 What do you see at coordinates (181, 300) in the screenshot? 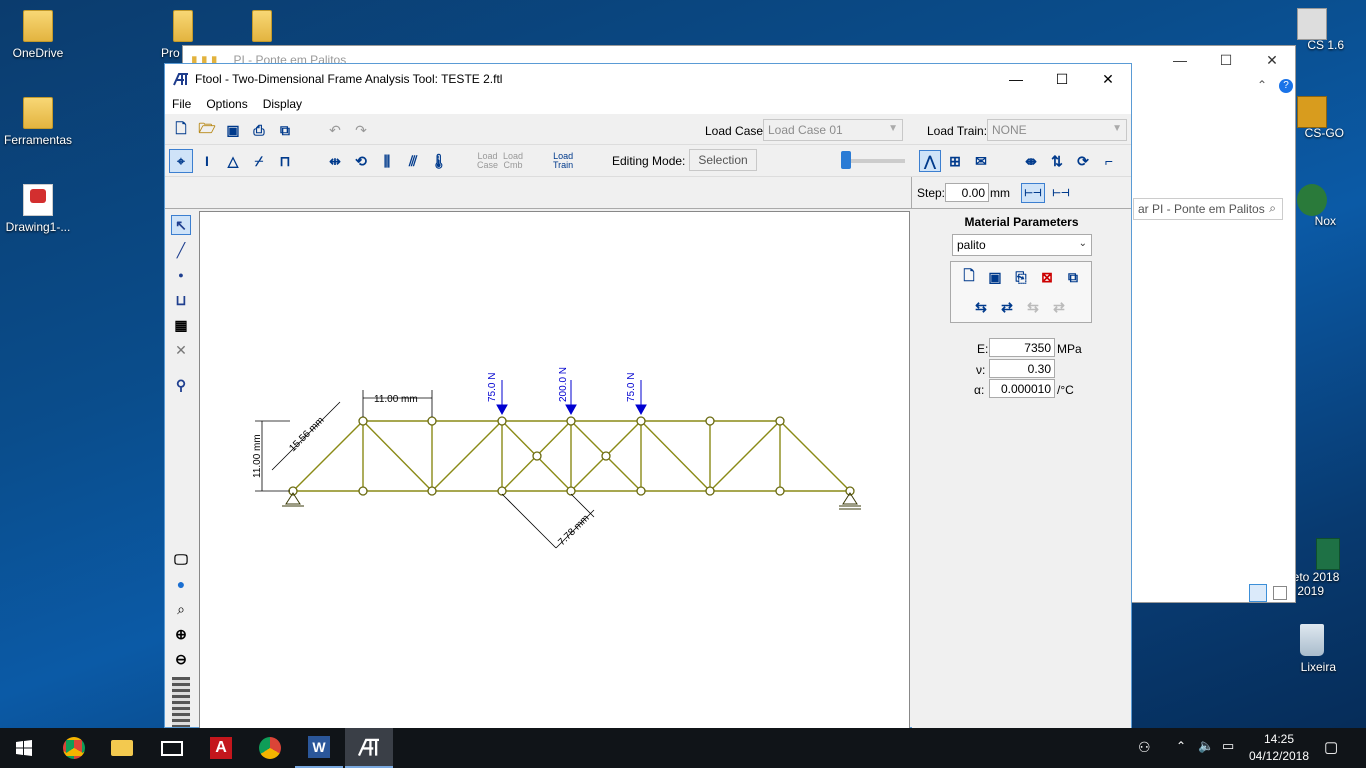
I see `dimension-tool-icon: ⊔` at bounding box center [181, 300].